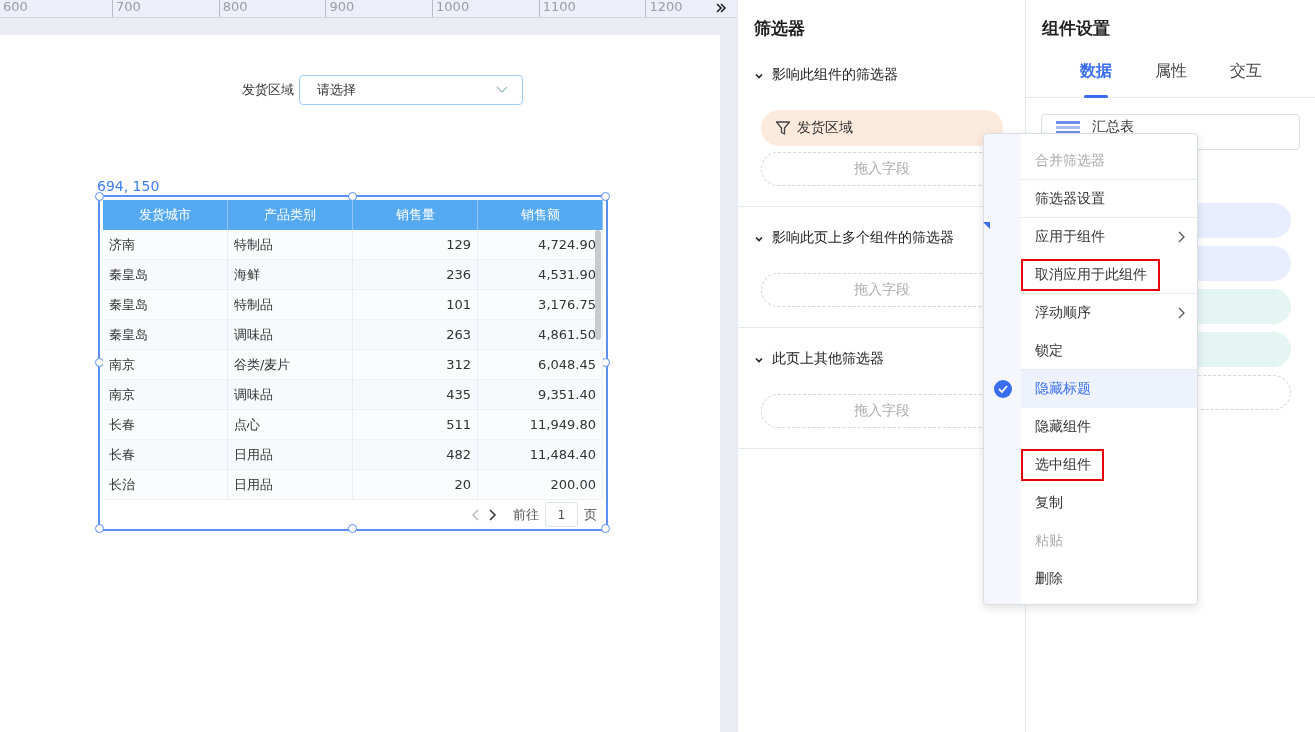 The height and width of the screenshot is (732, 1315). Describe the element at coordinates (1109, 427) in the screenshot. I see `menu-item: 隐藏组件` at that location.